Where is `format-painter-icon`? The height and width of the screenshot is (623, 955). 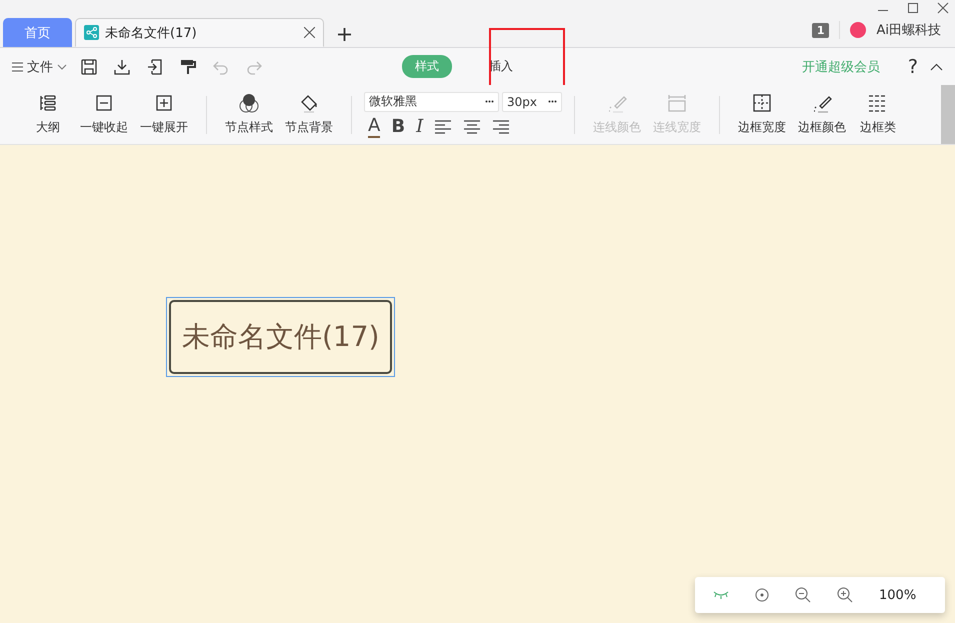
format-painter-icon is located at coordinates (188, 66).